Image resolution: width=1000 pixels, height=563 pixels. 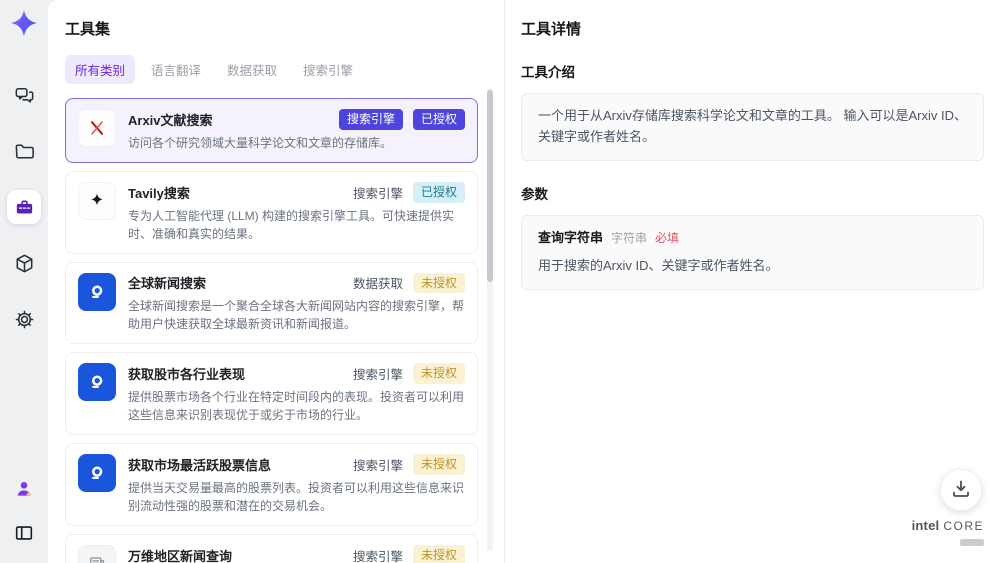 What do you see at coordinates (200, 466) in the screenshot?
I see `tool-name: 获取市场最活跃股票信息` at bounding box center [200, 466].